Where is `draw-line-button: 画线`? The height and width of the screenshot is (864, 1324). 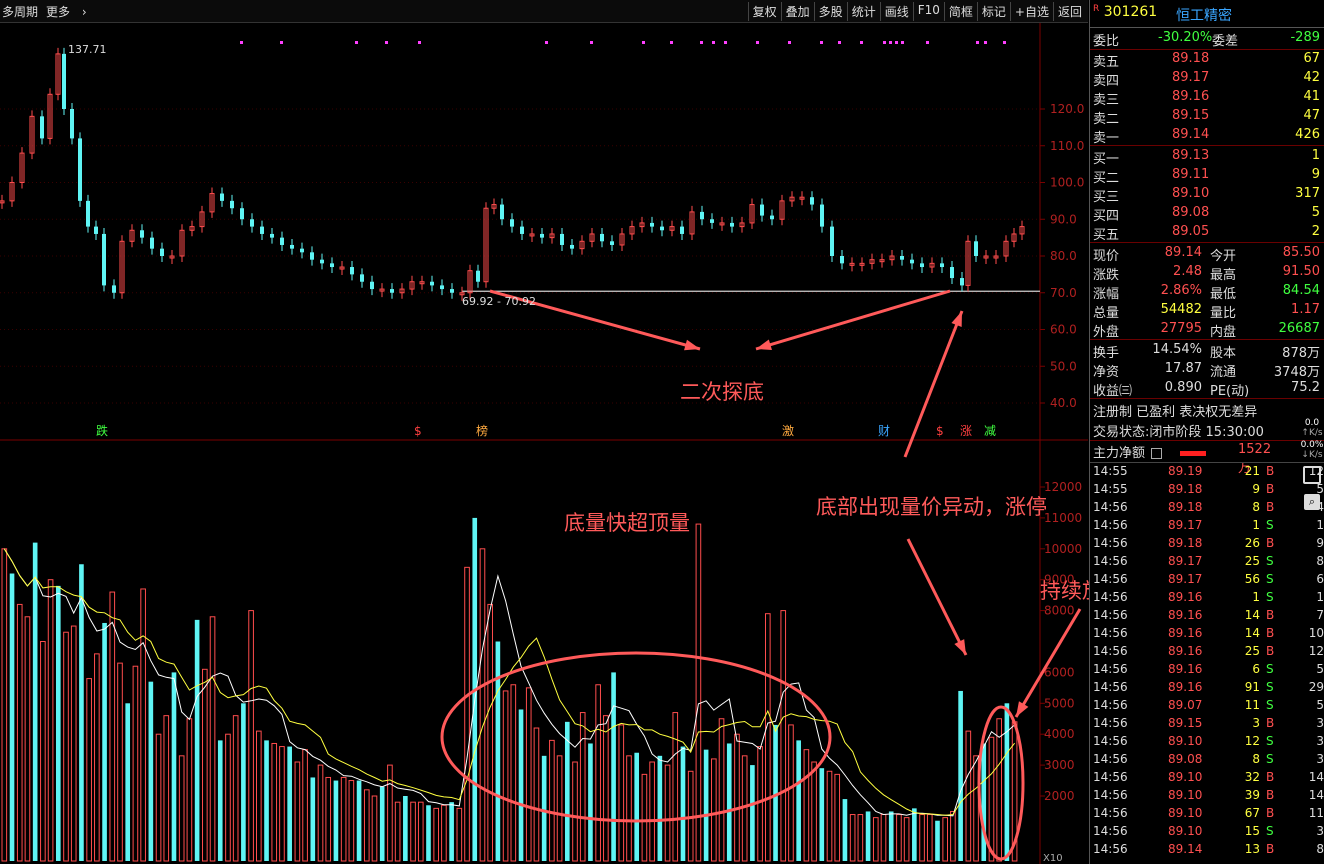
draw-line-button: 画线 is located at coordinates (896, 11).